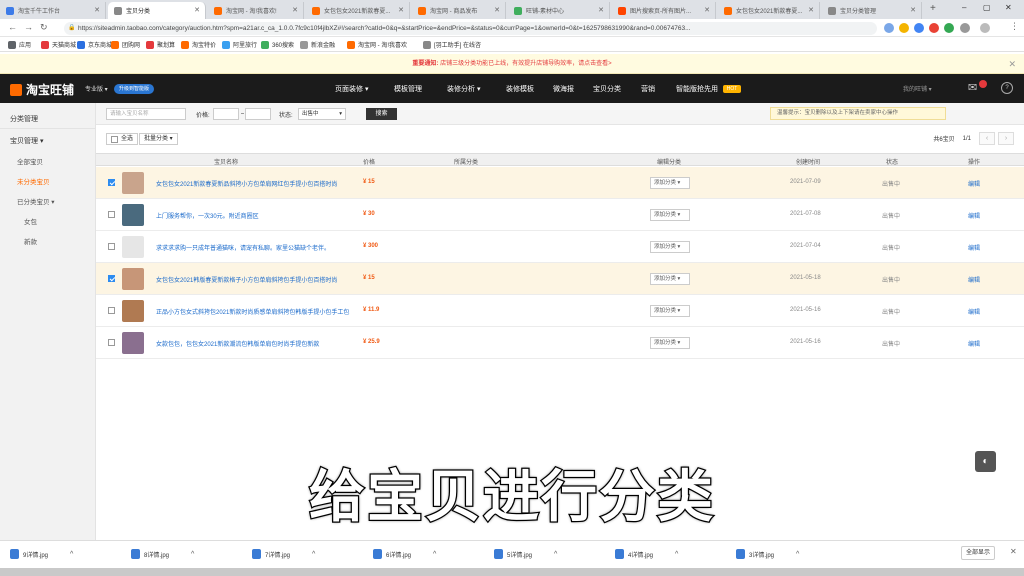 The image size is (1024, 576). What do you see at coordinates (256, 279) in the screenshot?
I see `product-title-link: 女包包女2021韩版春夏新款格子小方包单肩斜挎包手提小包百搭时尚` at bounding box center [256, 279].